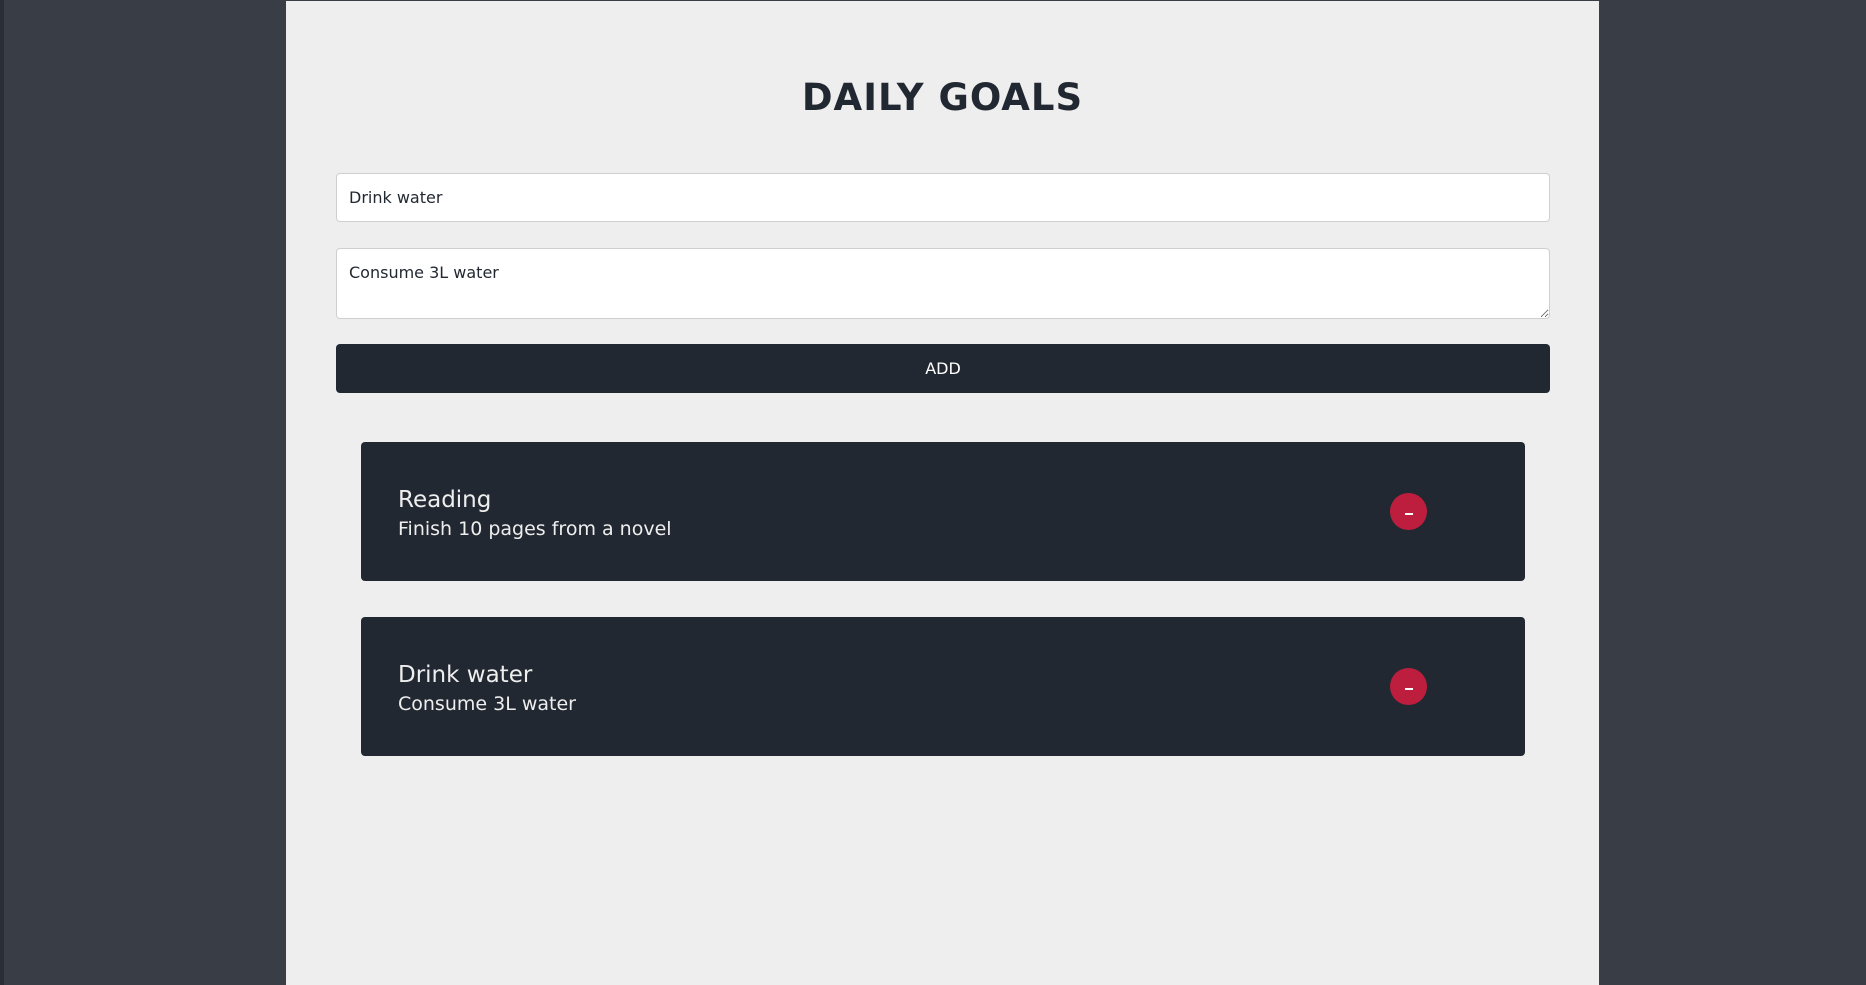 The image size is (1866, 985). What do you see at coordinates (487, 704) in the screenshot?
I see `goal-description: Consume 3L water` at bounding box center [487, 704].